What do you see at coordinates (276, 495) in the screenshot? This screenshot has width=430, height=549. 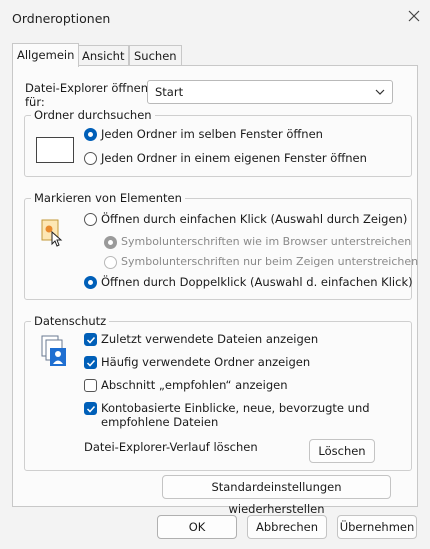 I see `restore-defaults-button: Standardeinstellungen wiederherstellen` at bounding box center [276, 495].